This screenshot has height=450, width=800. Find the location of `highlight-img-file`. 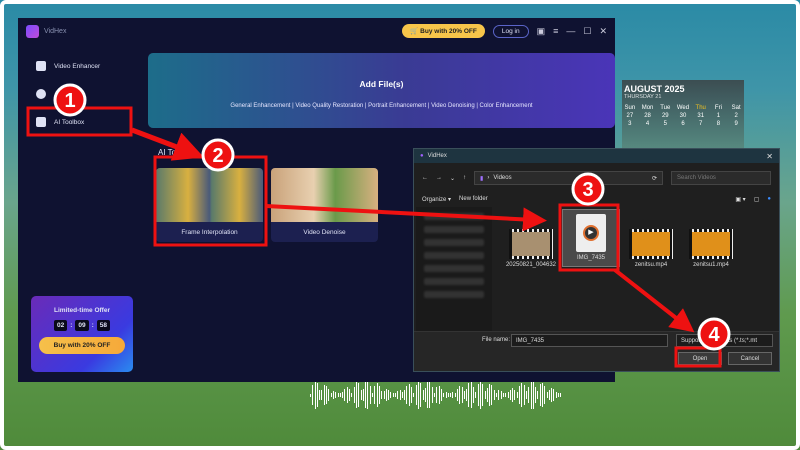

highlight-img-file is located at coordinates (589, 237).